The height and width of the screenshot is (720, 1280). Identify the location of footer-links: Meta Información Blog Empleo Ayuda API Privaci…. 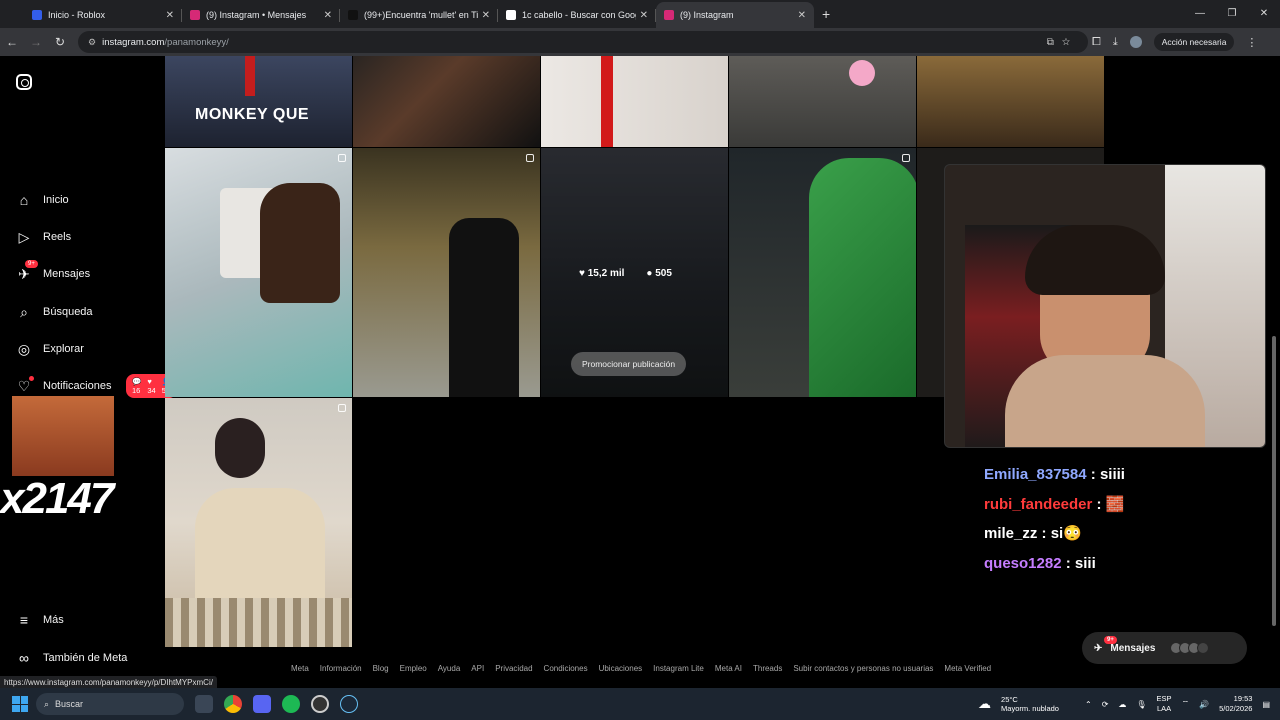
(641, 668).